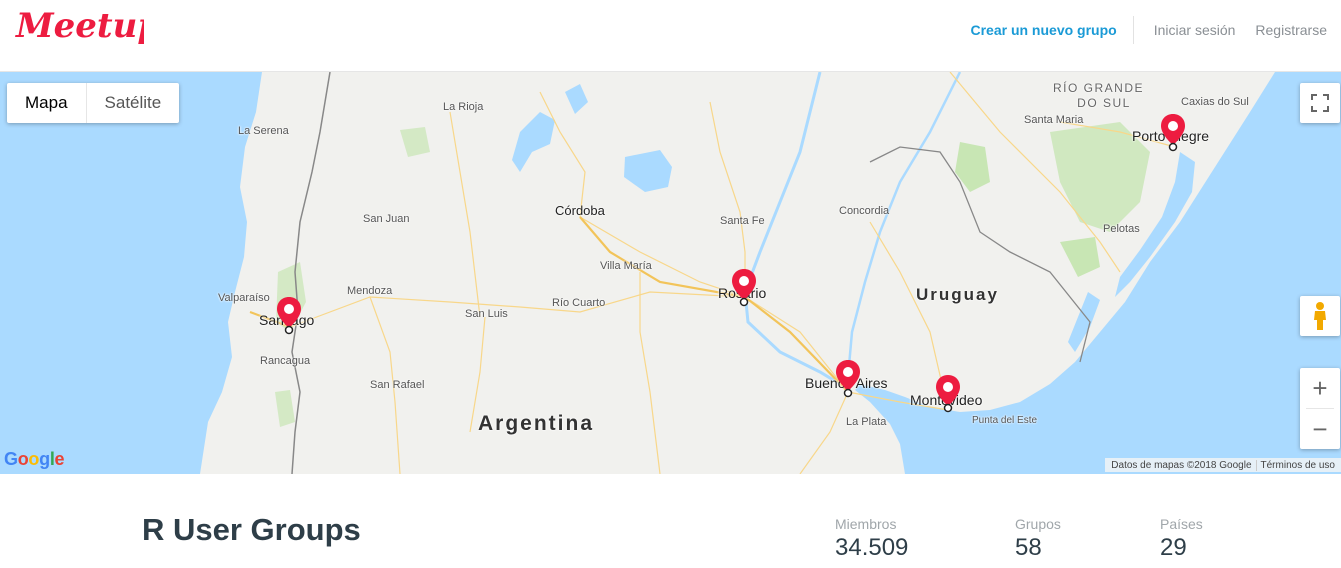 The height and width of the screenshot is (568, 1341). What do you see at coordinates (580, 210) in the screenshot?
I see `map-label: Córdoba` at bounding box center [580, 210].